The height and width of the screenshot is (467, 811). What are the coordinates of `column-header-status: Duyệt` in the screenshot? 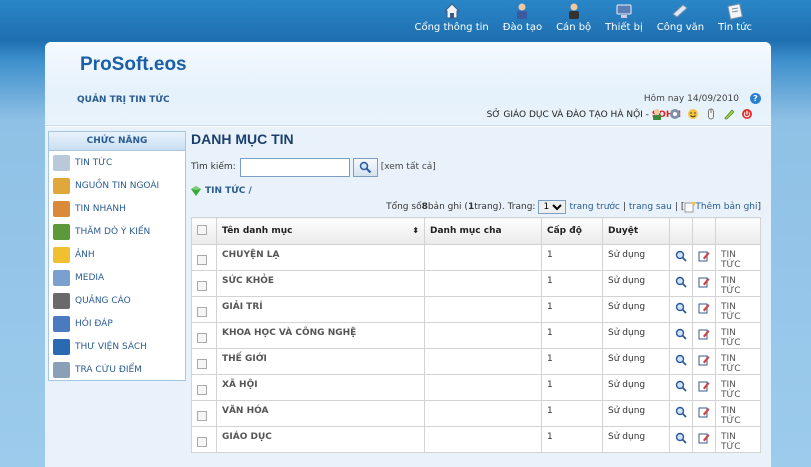 It's located at (636, 231).